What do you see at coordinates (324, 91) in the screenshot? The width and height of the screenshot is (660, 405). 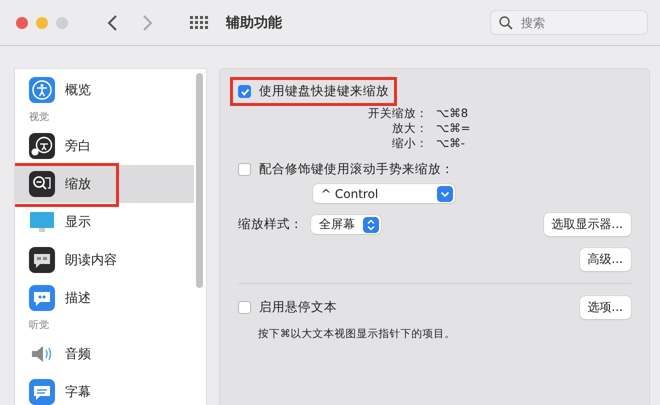 I see `checkbox-label: 使用键盘快捷键来缩放` at bounding box center [324, 91].